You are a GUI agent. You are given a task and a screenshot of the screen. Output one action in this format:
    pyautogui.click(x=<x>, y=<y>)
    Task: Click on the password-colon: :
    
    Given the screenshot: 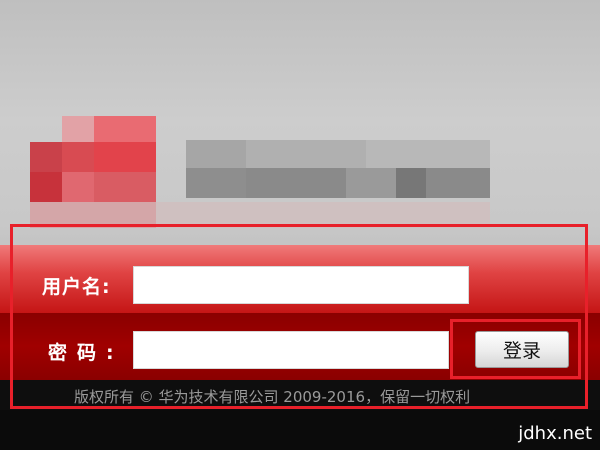 What is the action you would take?
    pyautogui.click(x=110, y=353)
    